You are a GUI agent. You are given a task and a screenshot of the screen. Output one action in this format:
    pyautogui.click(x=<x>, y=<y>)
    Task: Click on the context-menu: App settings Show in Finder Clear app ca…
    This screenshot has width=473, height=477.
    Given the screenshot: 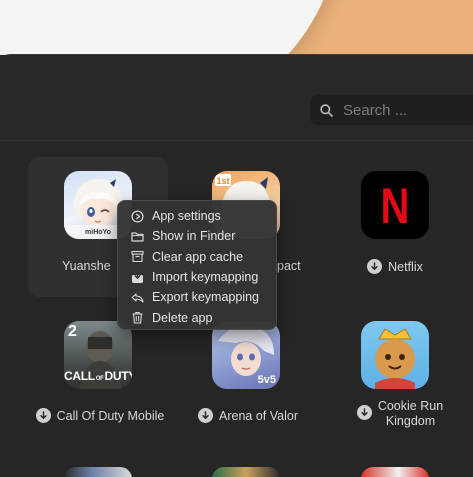 What is the action you would take?
    pyautogui.click(x=197, y=265)
    